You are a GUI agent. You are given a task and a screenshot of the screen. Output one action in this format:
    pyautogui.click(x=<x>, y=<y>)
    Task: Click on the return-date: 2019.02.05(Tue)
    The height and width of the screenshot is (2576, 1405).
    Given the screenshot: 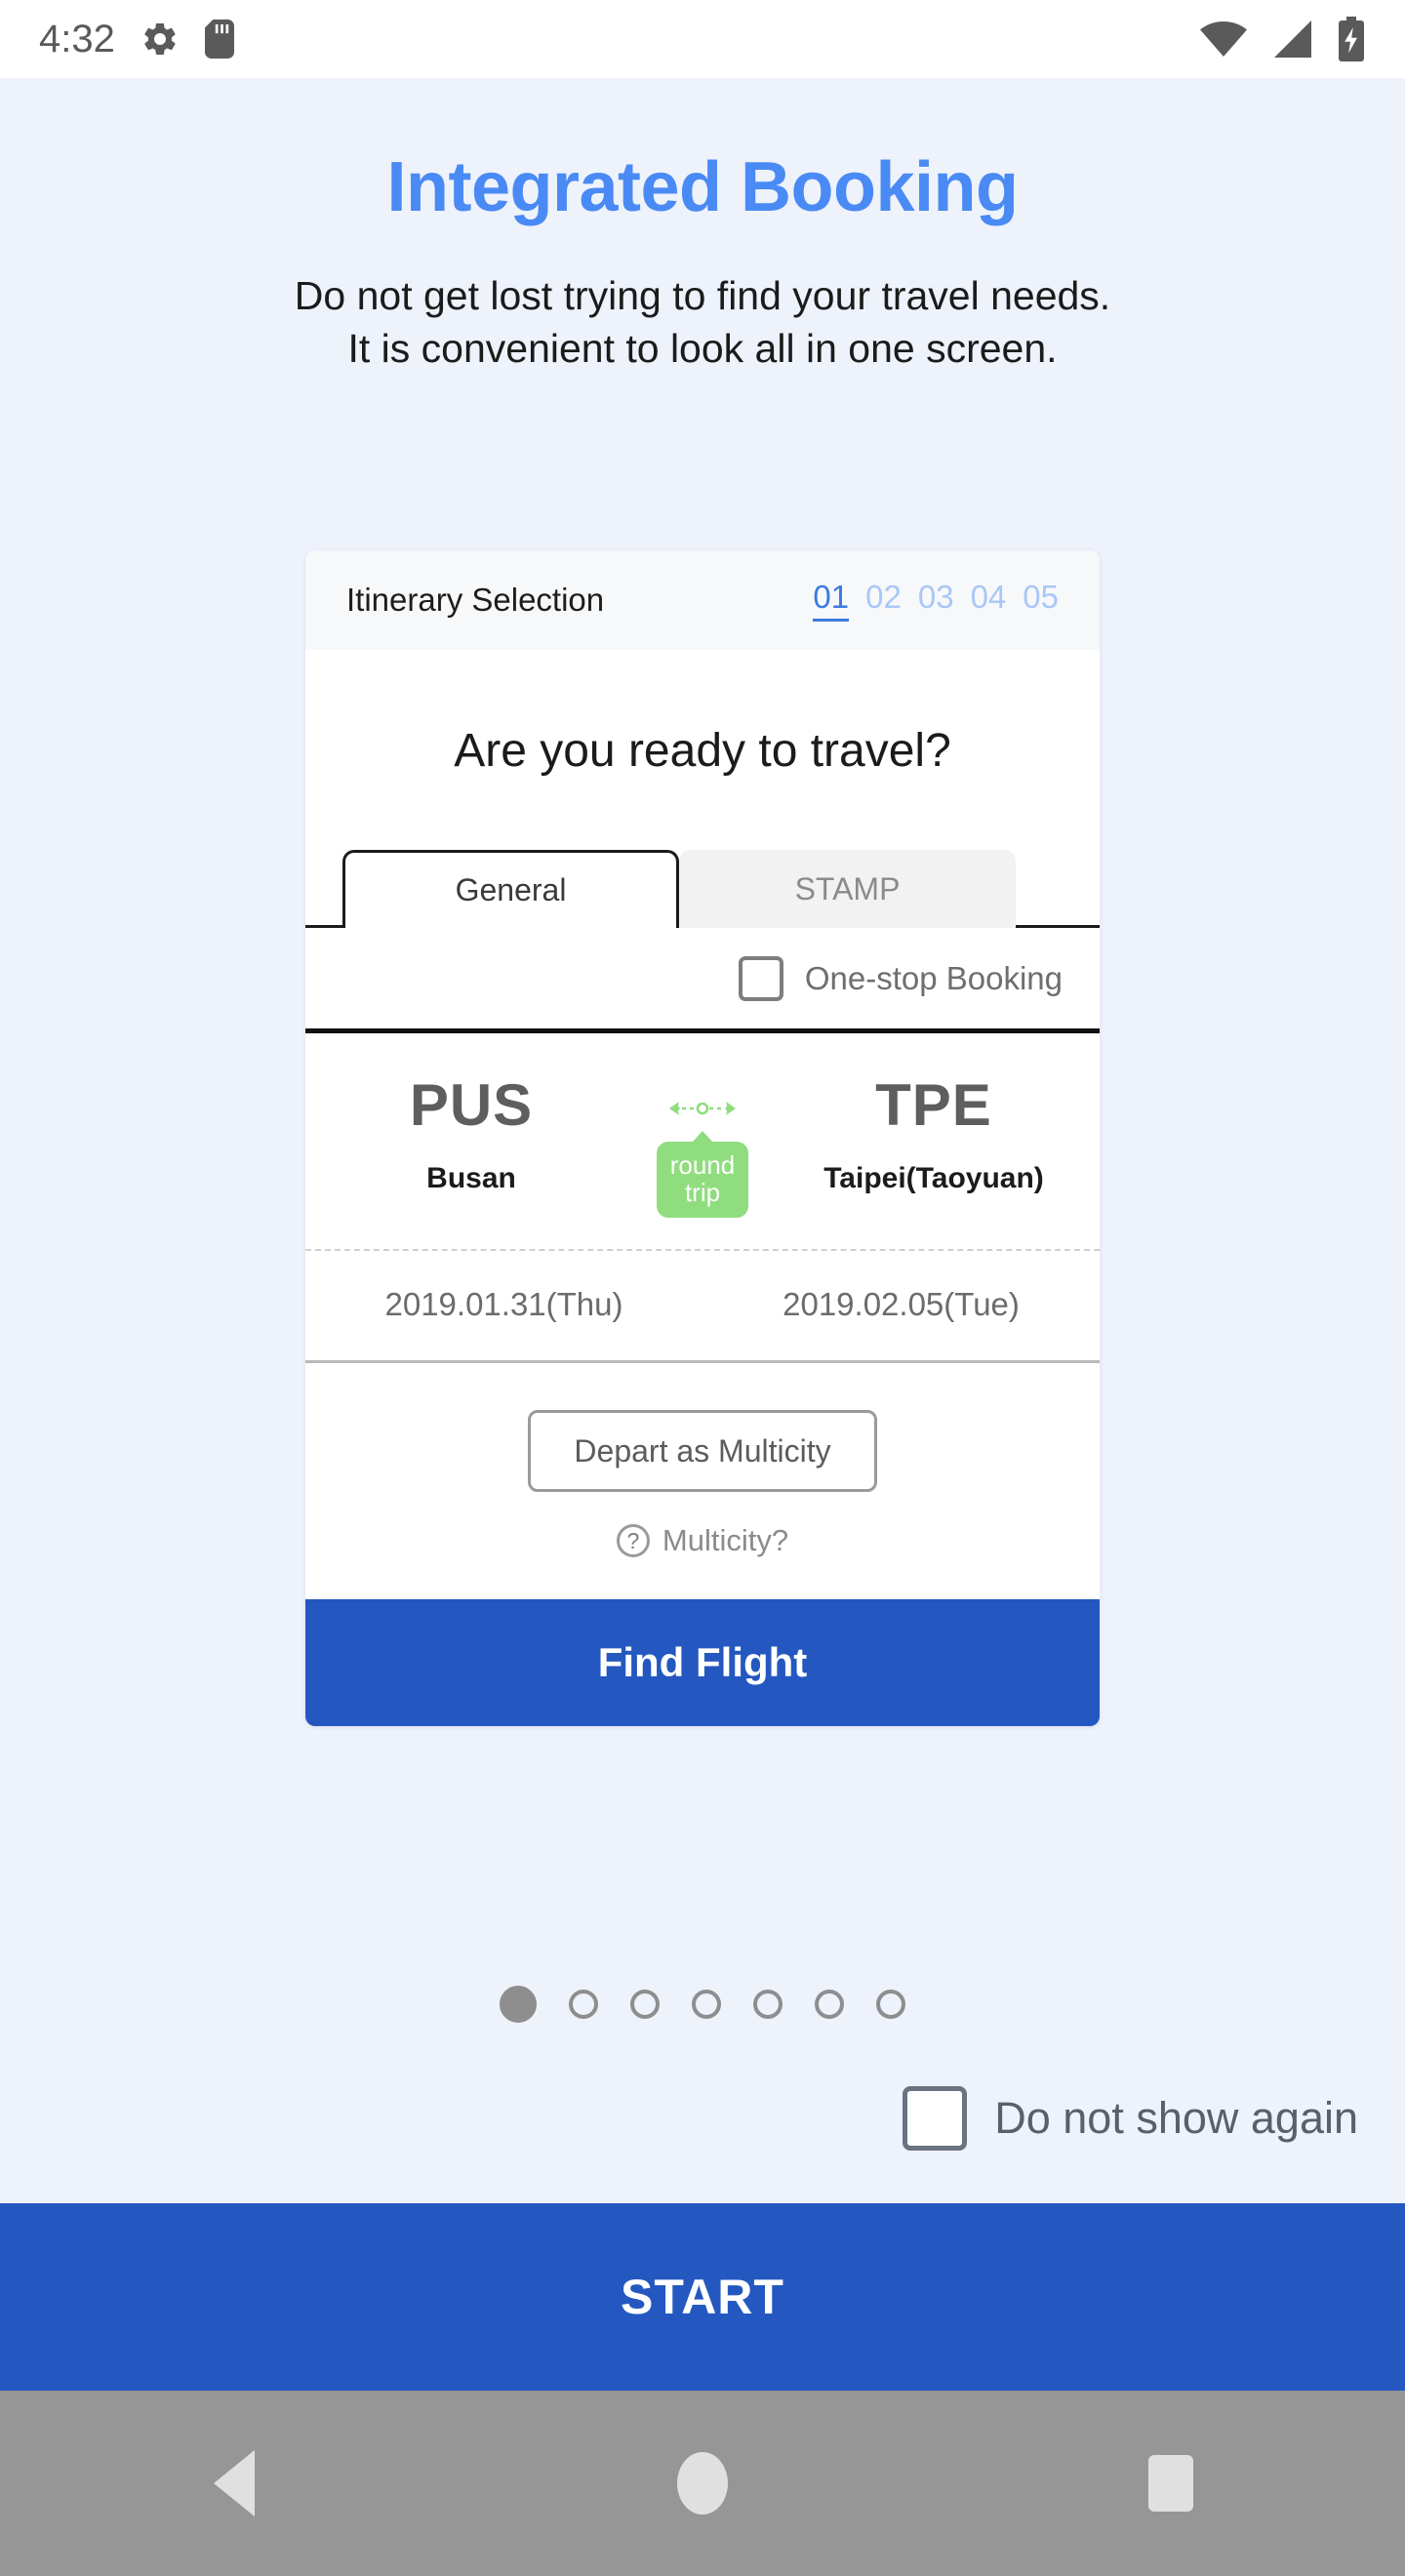 What is the action you would take?
    pyautogui.click(x=901, y=1304)
    